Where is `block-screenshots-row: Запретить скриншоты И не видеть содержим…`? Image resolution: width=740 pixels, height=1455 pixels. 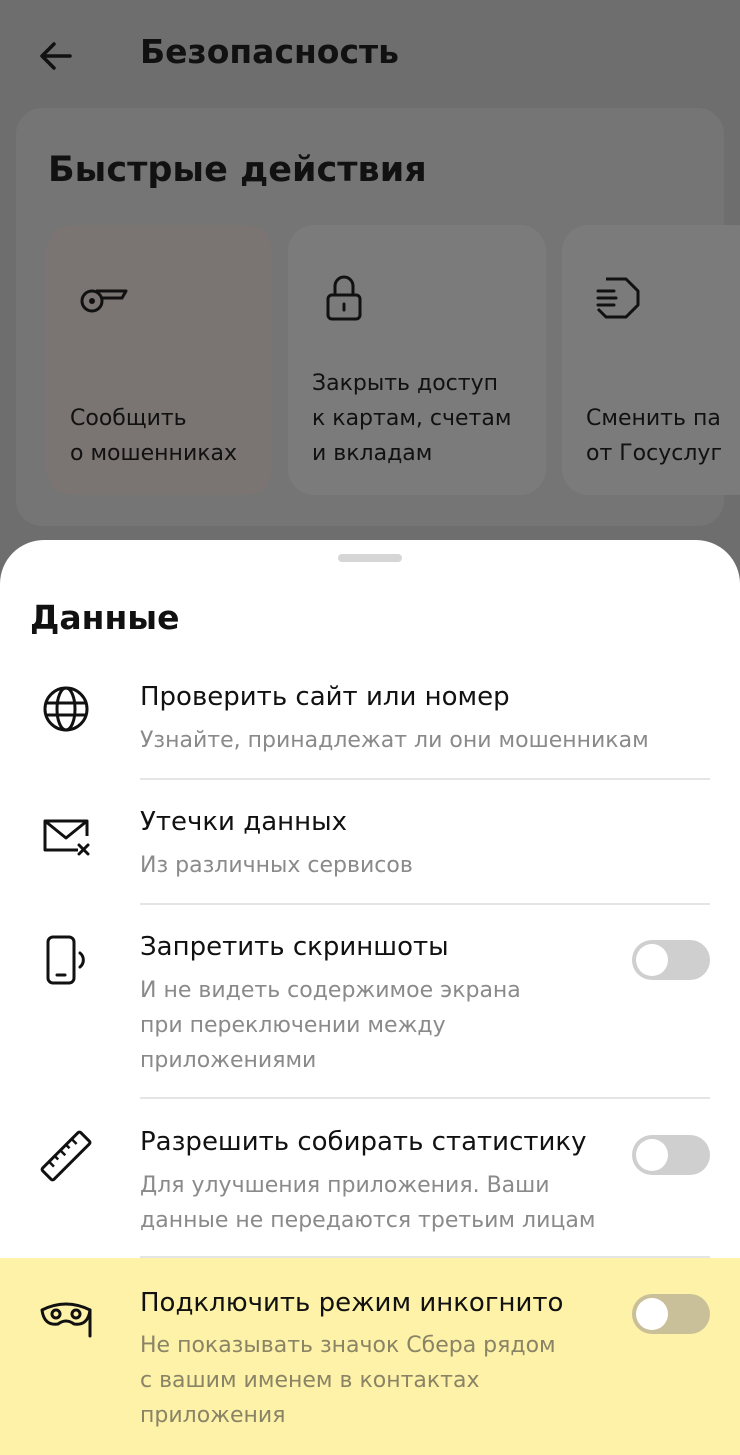 block-screenshots-row: Запретить скриншоты И не видеть содержим… is located at coordinates (370, 1005).